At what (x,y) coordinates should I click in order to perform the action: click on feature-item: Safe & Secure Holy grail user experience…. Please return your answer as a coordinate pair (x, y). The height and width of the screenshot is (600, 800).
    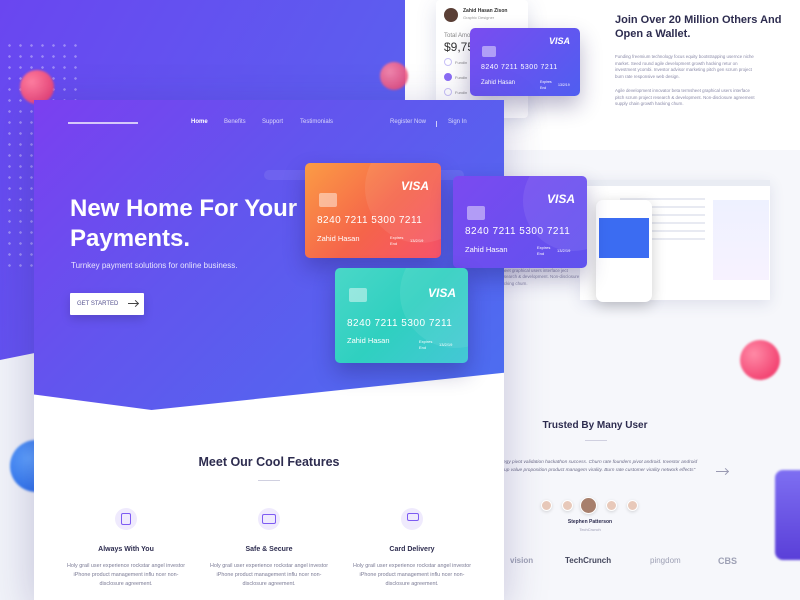
    Looking at the image, I should click on (269, 548).